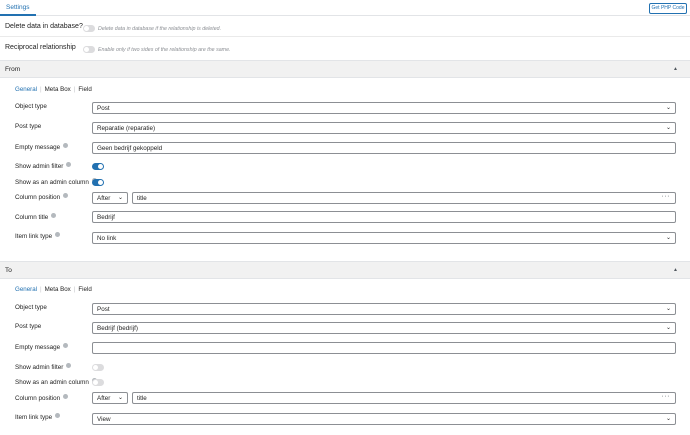 Image resolution: width=690 pixels, height=435 pixels. What do you see at coordinates (126, 128) in the screenshot?
I see `from-post-type-value: Reparatie (reparatie)` at bounding box center [126, 128].